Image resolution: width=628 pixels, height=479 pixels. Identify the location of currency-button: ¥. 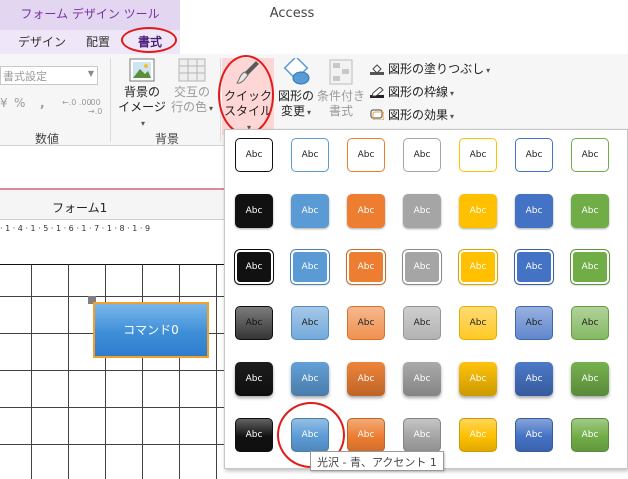
(4, 103).